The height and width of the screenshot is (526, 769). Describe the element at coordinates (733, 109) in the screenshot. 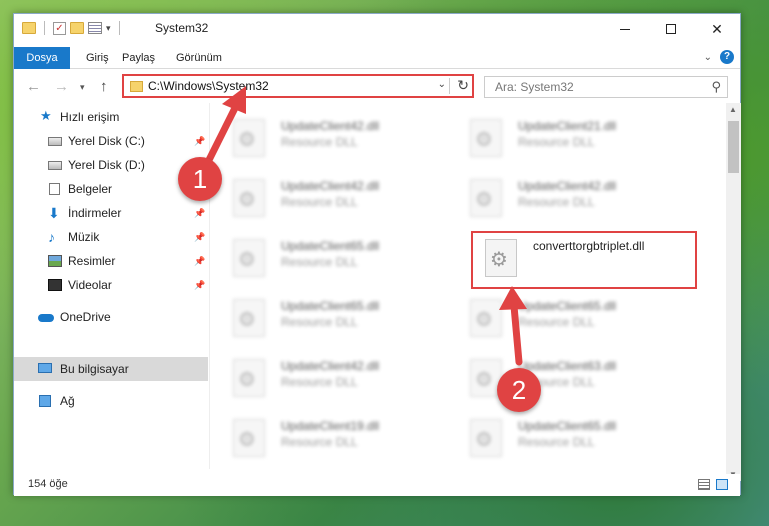

I see `scroll-up-icon: ▲` at that location.